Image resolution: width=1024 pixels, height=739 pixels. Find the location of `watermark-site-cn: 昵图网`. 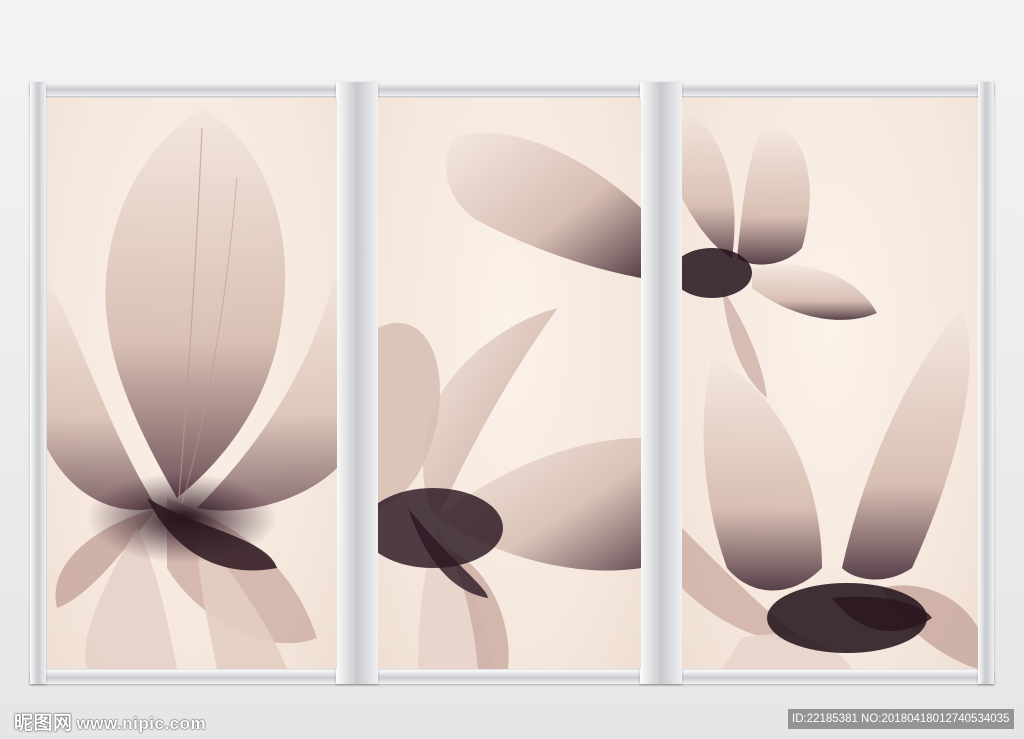

watermark-site-cn: 昵图网 is located at coordinates (43, 723).